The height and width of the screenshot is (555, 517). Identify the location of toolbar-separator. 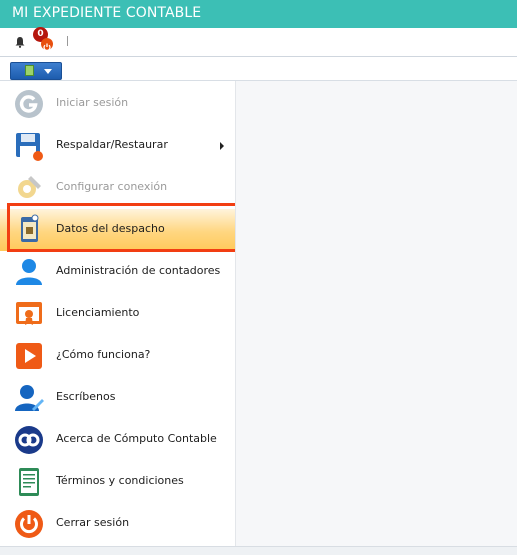
(67, 41).